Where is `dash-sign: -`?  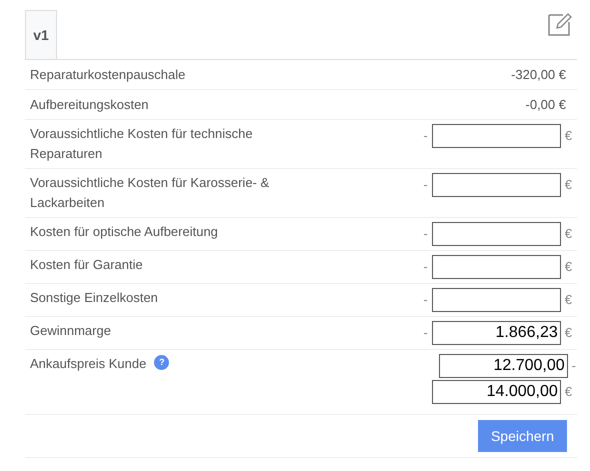
dash-sign: - is located at coordinates (574, 366).